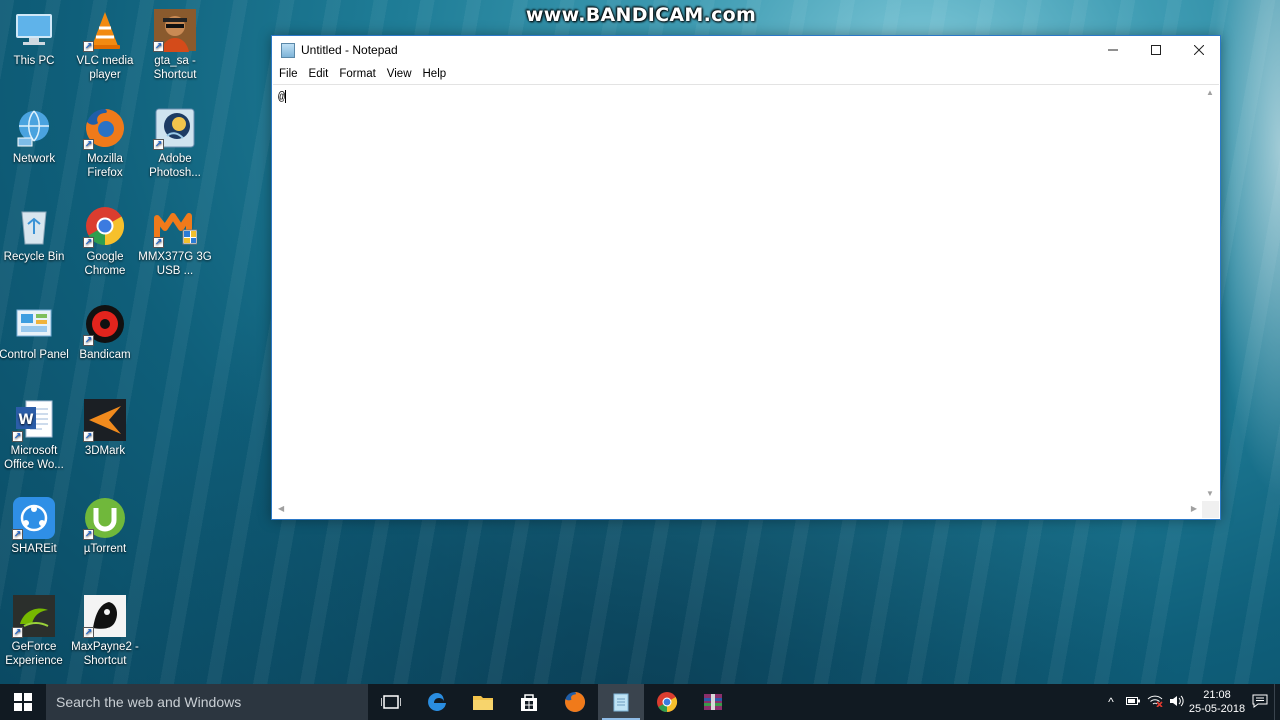 Image resolution: width=1280 pixels, height=720 pixels. I want to click on start-button, so click(23, 702).